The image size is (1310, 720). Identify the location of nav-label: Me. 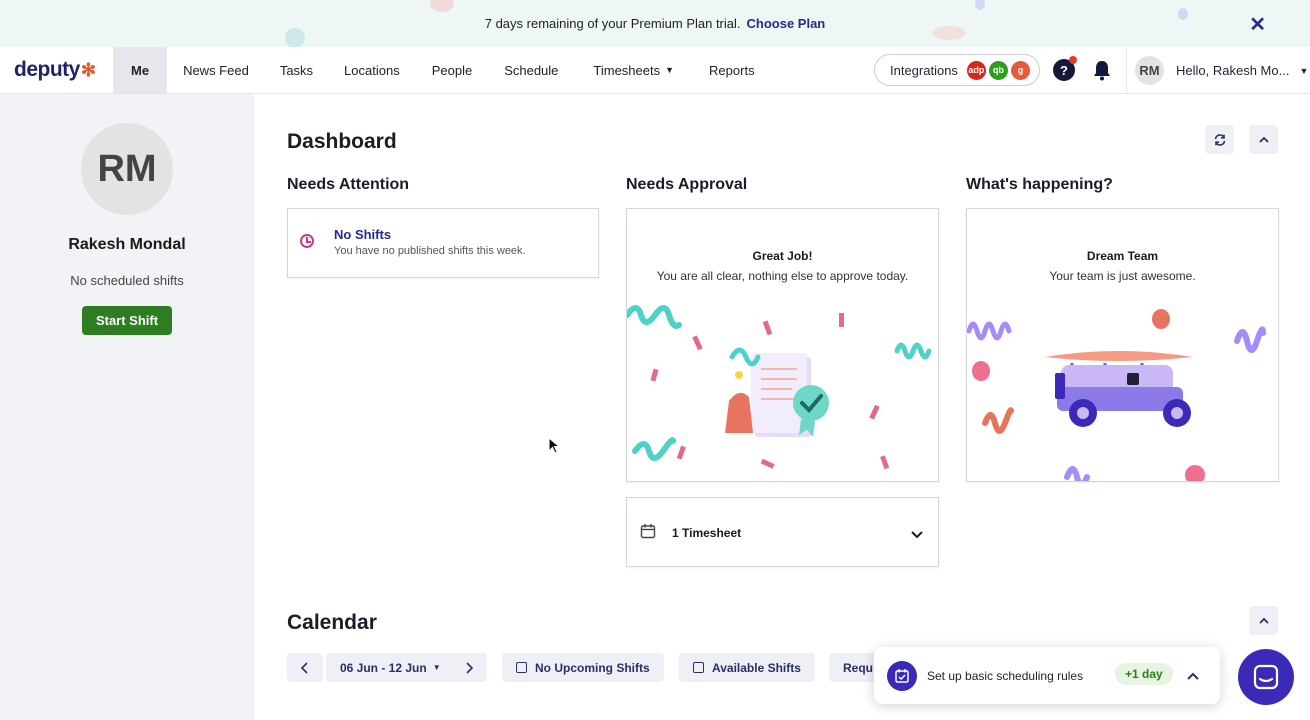
(140, 70).